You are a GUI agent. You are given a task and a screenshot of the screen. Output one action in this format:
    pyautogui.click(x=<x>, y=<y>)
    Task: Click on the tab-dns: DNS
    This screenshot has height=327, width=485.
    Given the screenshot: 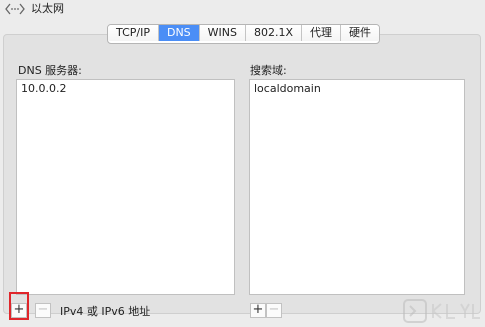 What is the action you would take?
    pyautogui.click(x=179, y=33)
    